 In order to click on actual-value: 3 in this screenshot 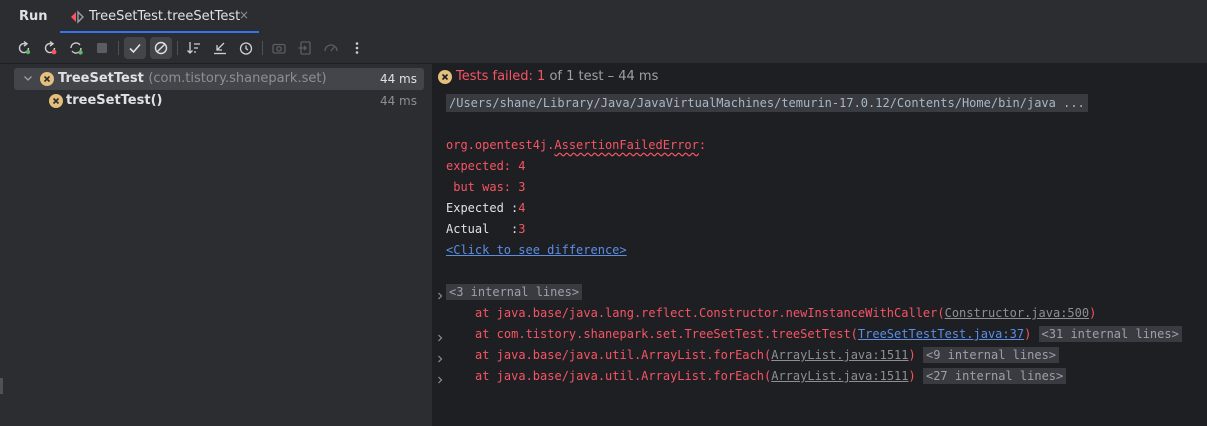, I will do `click(522, 229)`.